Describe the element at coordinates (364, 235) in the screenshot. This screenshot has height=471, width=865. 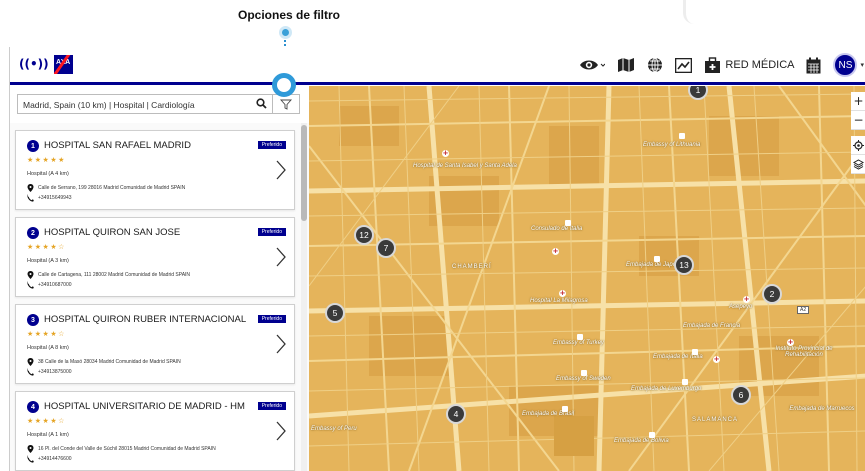
I see `map-cluster-marker: 12` at that location.